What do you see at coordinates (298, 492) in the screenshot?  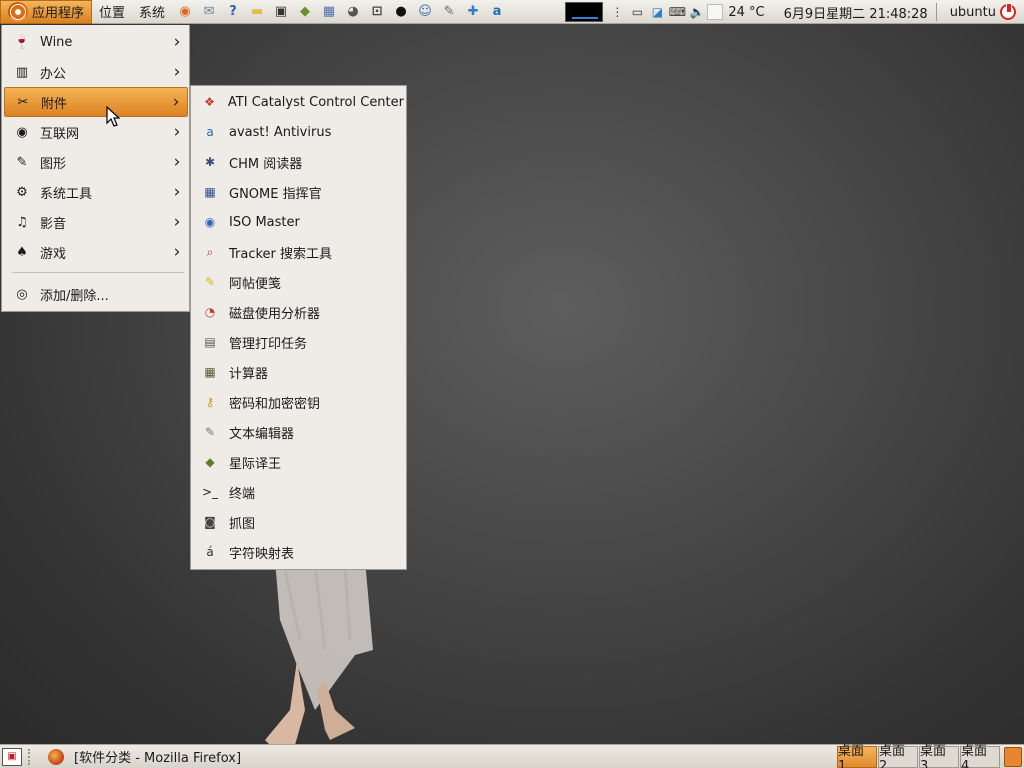 I see `submenu-item: >_ 终端` at bounding box center [298, 492].